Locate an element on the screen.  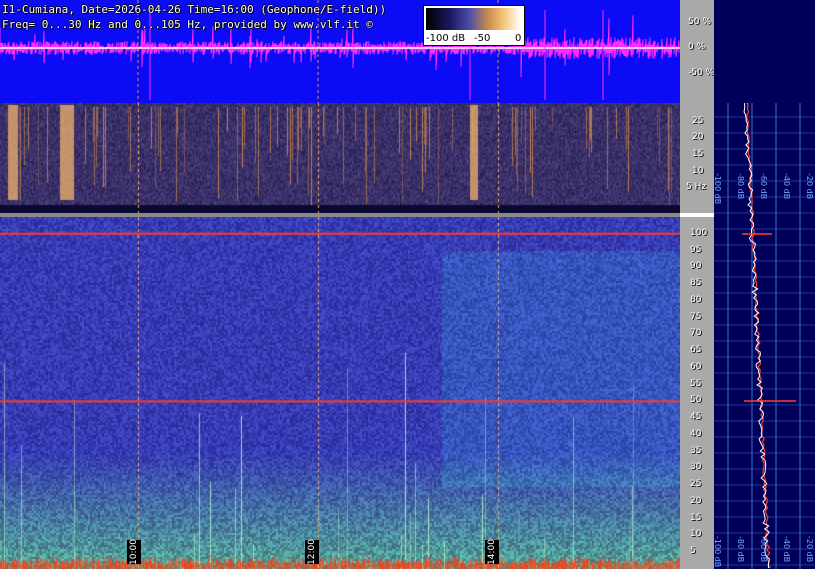
time-marker: 10:00 is located at coordinates (134, 552).